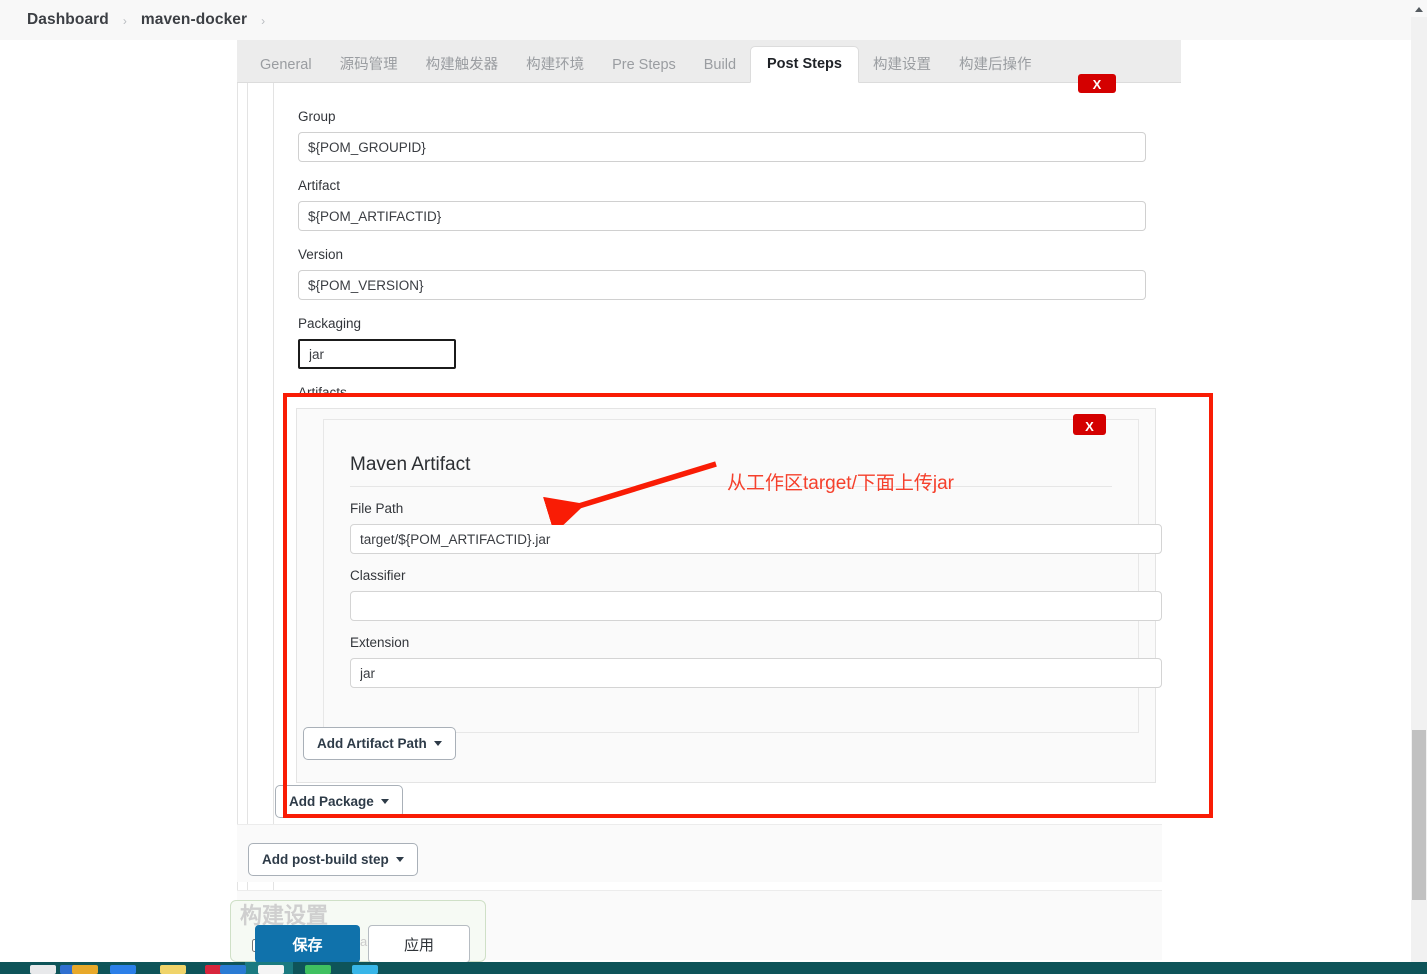 This screenshot has width=1427, height=974. Describe the element at coordinates (263, 21) in the screenshot. I see `chevron-right-icon-2: ›` at that location.